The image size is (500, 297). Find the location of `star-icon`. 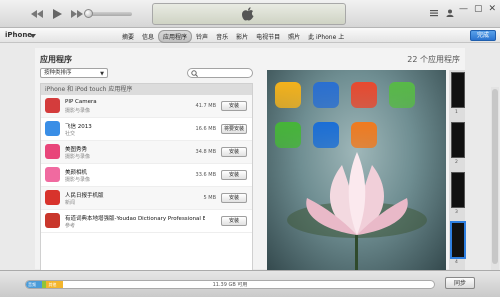

star-icon is located at coordinates (288, 95).